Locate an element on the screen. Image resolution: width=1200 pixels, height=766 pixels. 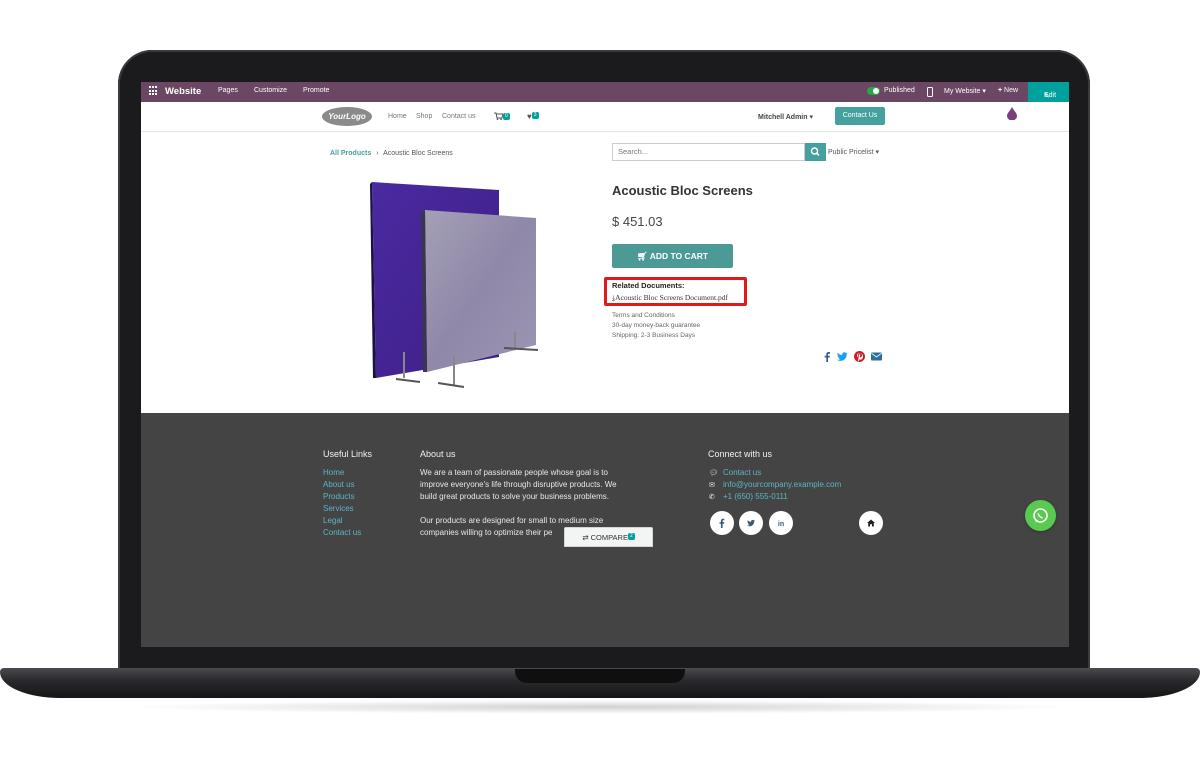
home-icon is located at coordinates (871, 523).